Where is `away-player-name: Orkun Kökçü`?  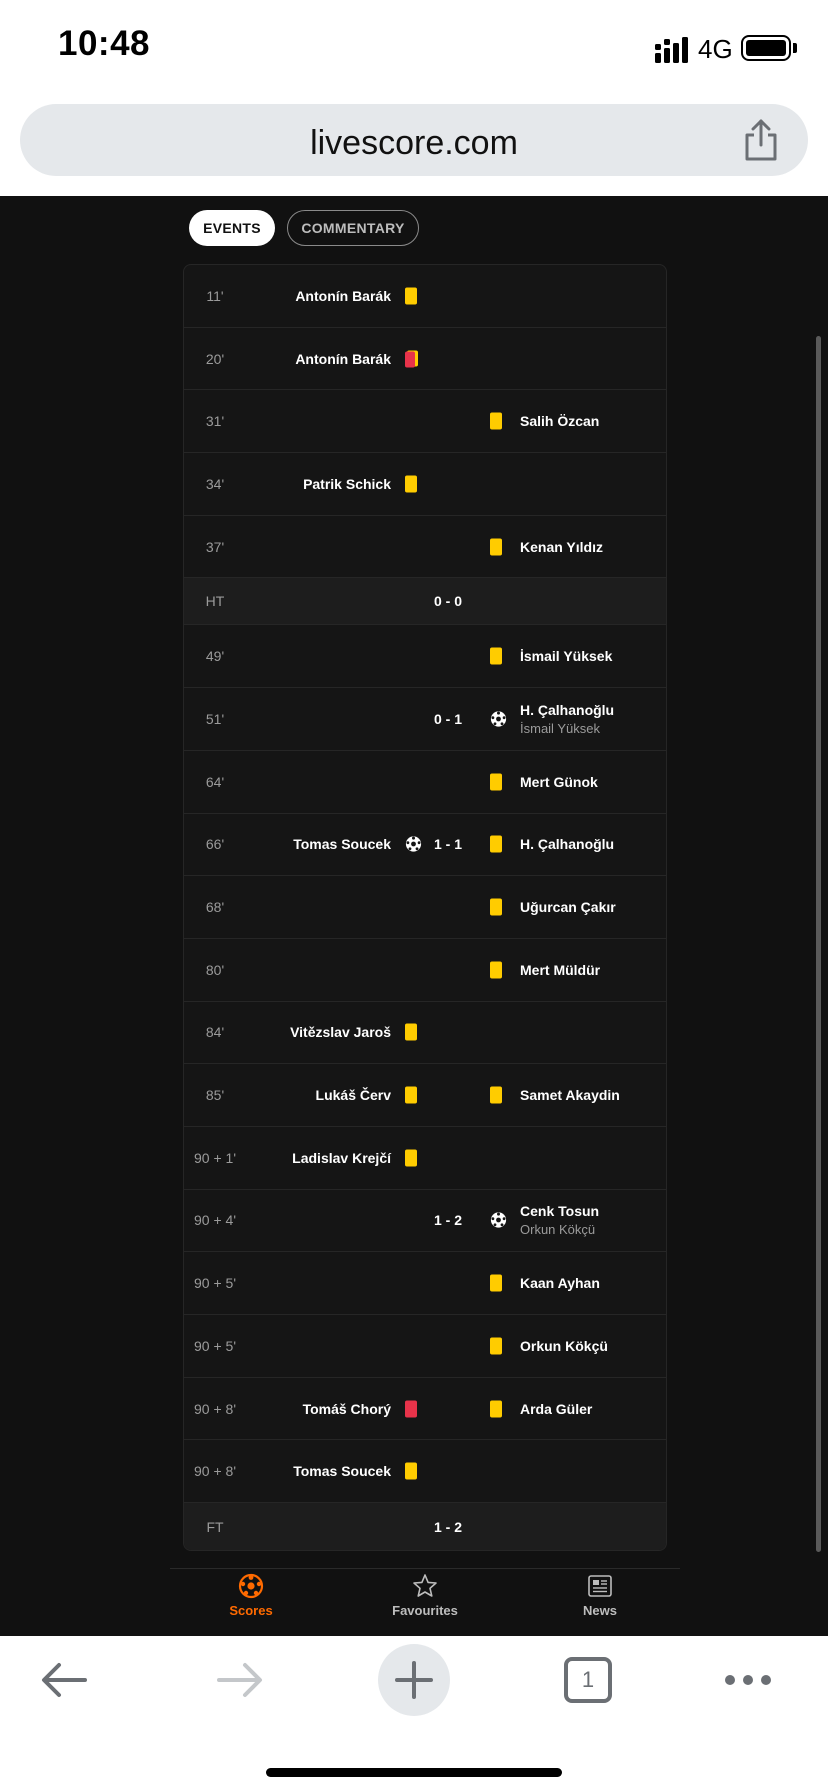
away-player-name: Orkun Kökçü is located at coordinates (564, 1345).